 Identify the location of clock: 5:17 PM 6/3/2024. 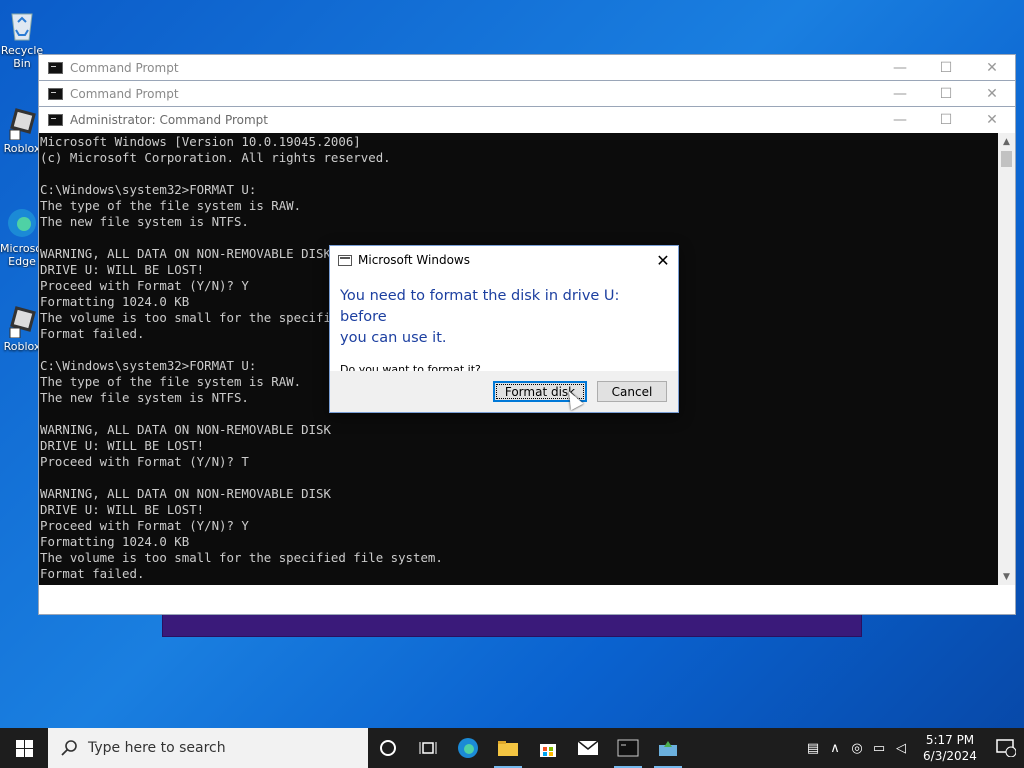
(950, 748).